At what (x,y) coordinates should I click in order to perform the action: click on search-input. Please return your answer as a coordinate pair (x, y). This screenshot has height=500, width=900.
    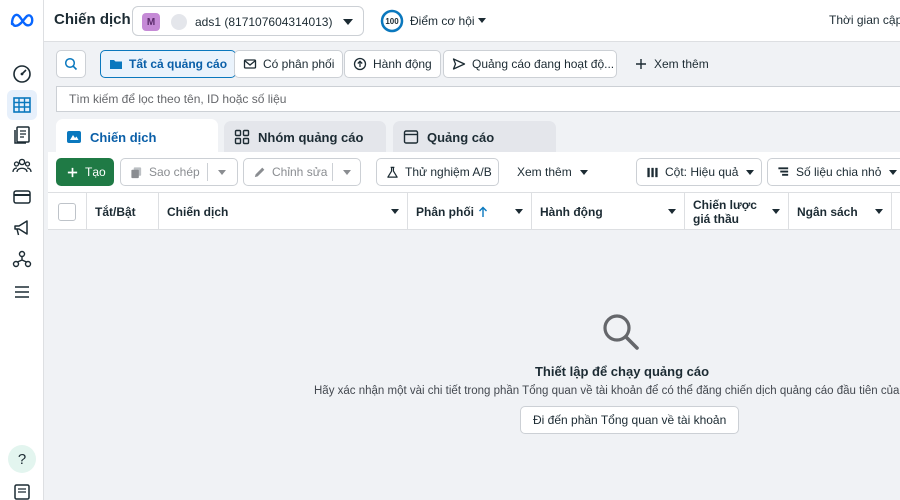
    Looking at the image, I should click on (478, 99).